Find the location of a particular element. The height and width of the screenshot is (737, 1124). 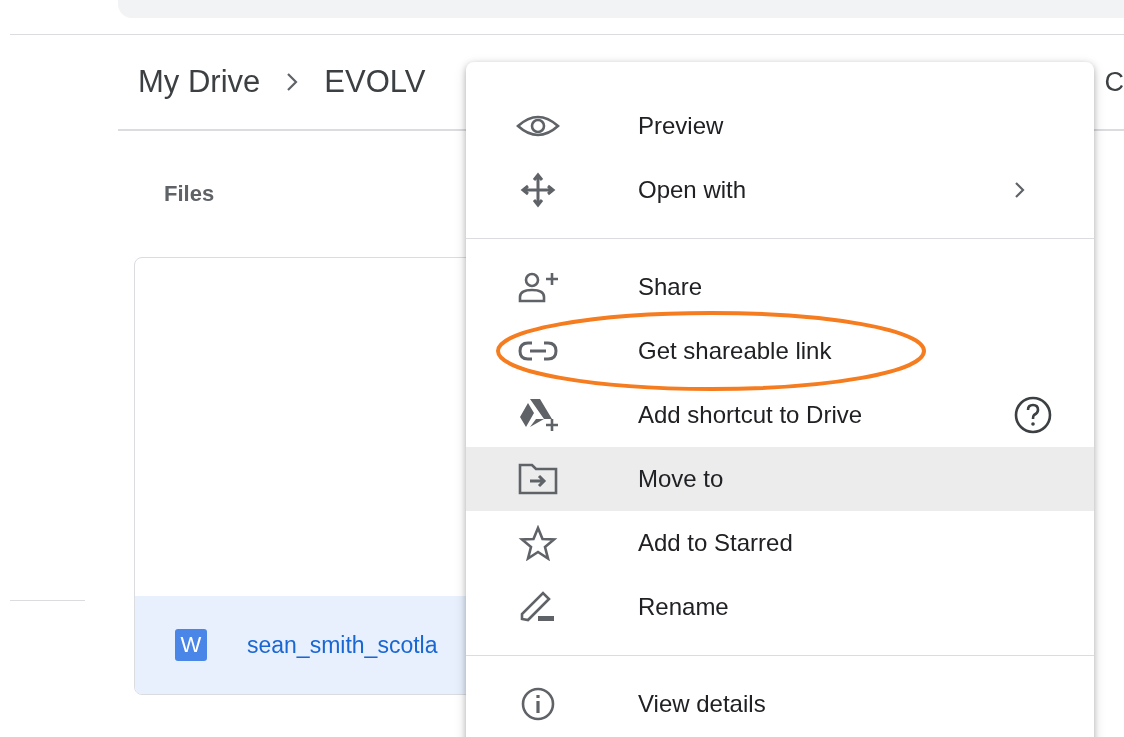

menu-item: Open with is located at coordinates (780, 190).